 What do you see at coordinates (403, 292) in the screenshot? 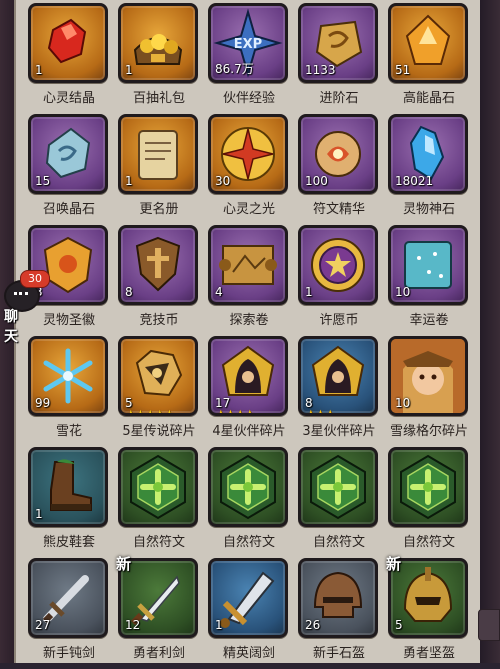
I see `item-count: 10` at bounding box center [403, 292].